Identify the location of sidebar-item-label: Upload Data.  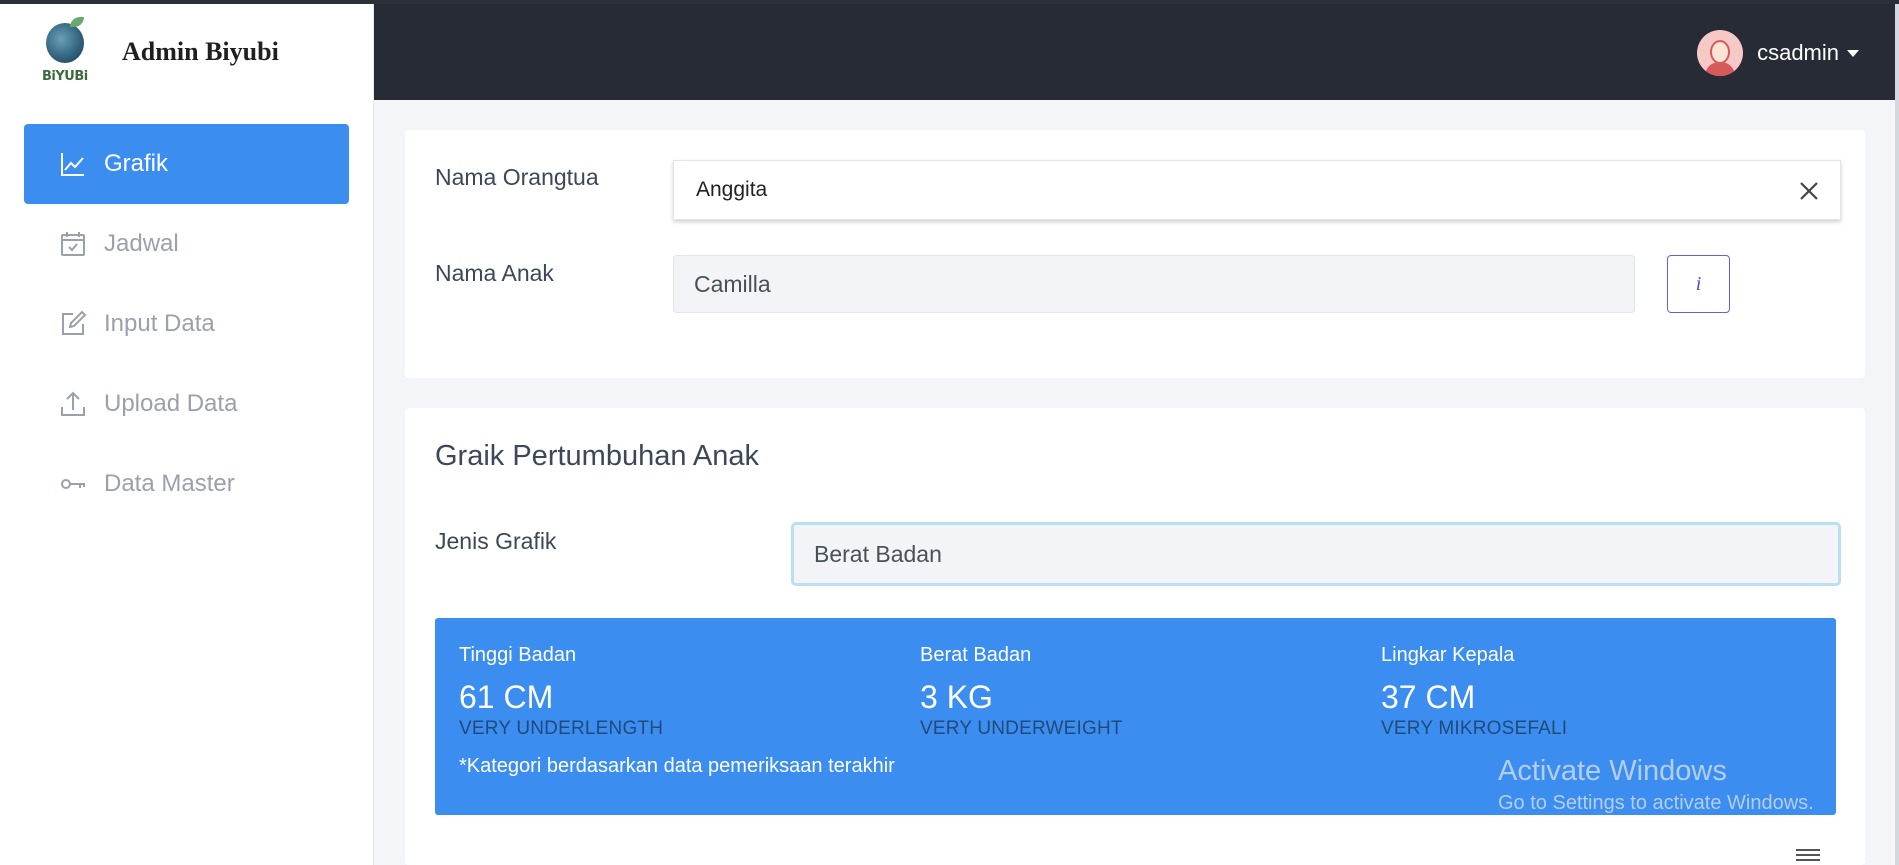
(171, 403).